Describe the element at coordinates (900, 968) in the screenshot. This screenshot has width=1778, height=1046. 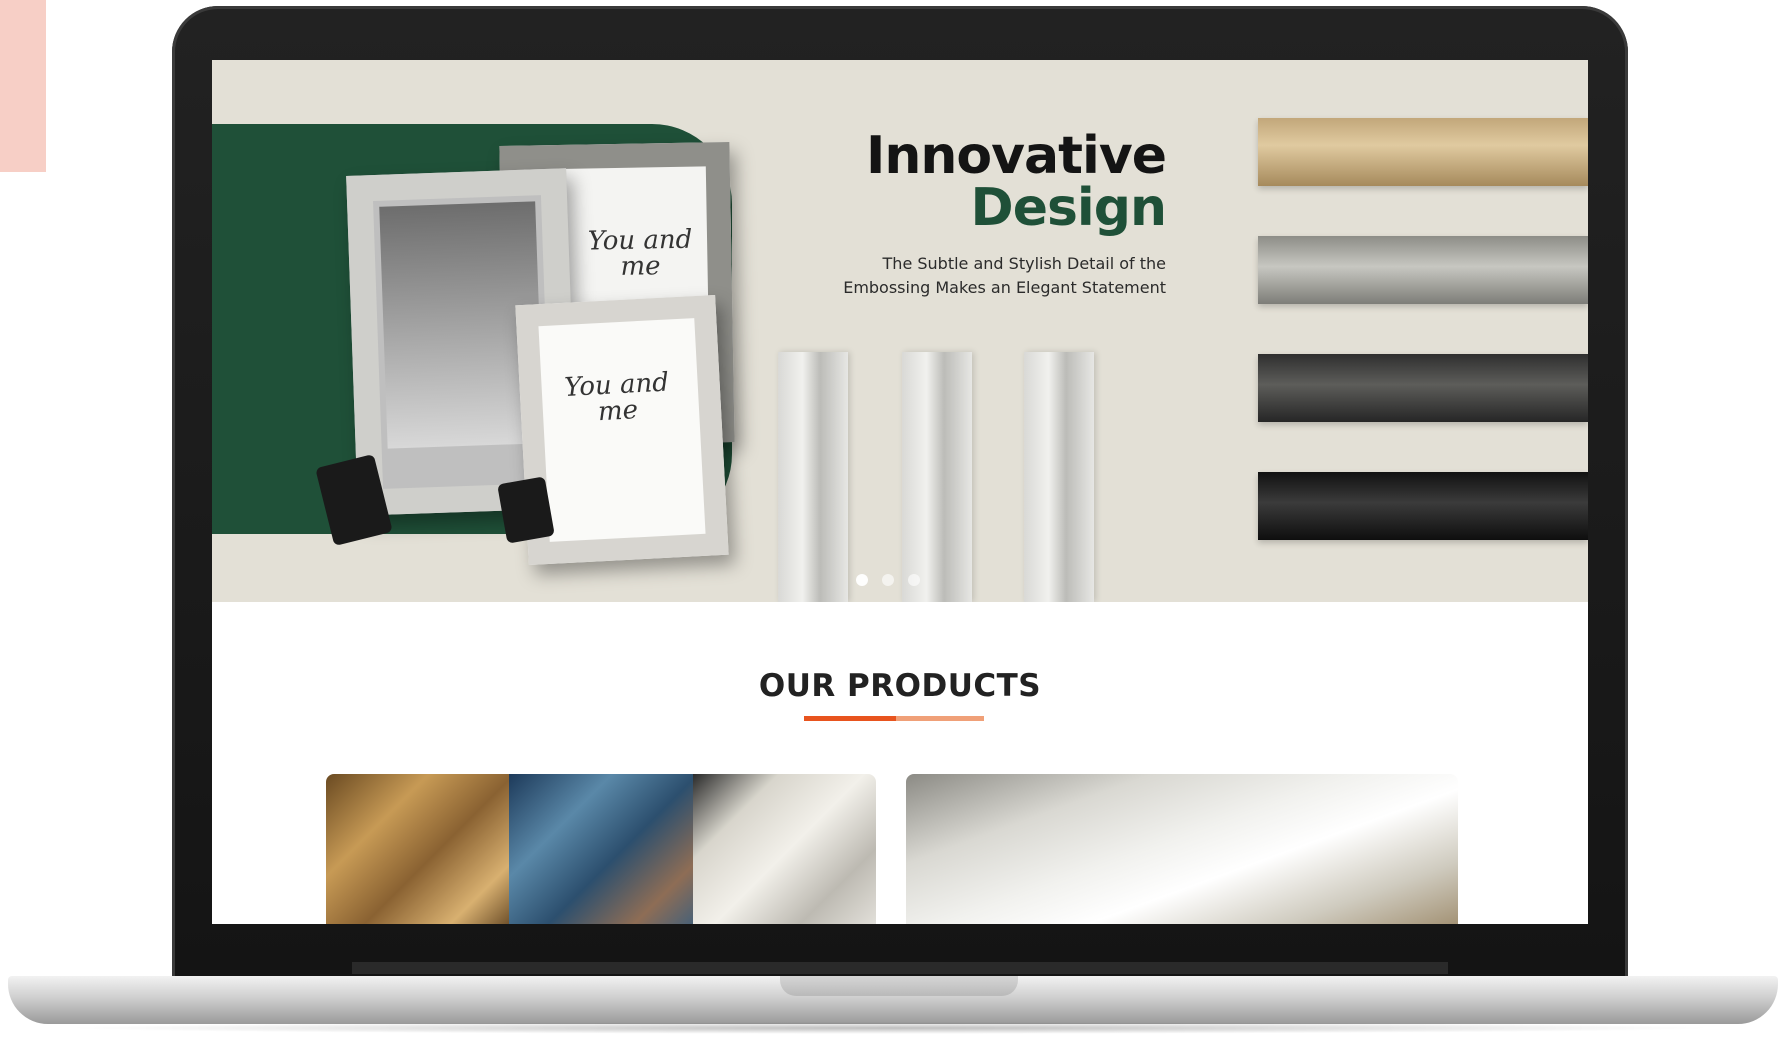
I see `laptop-hinge` at that location.